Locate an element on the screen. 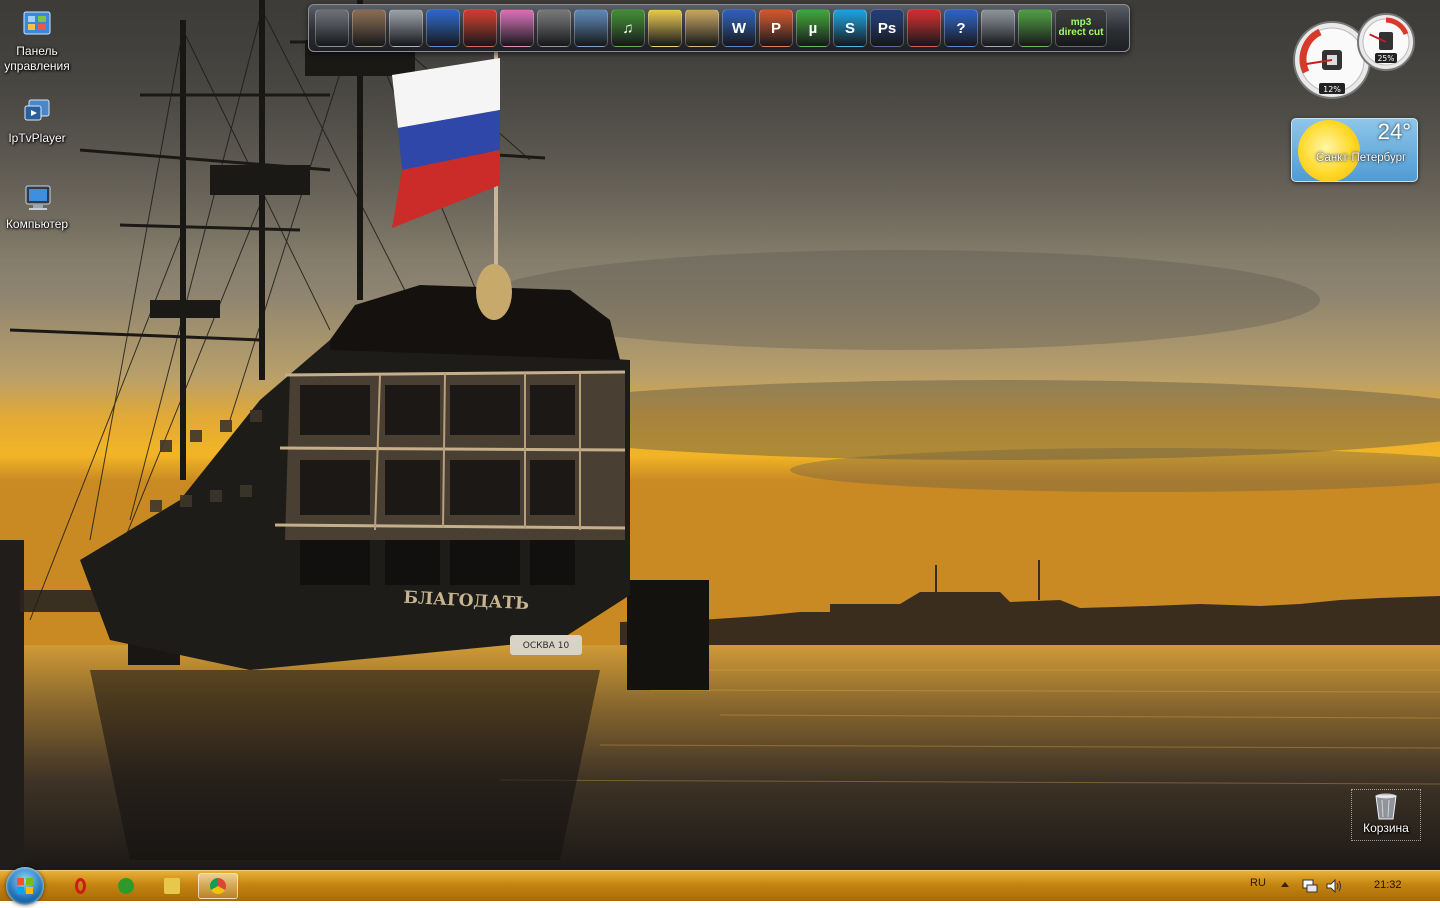 The image size is (1440, 908). boat-name-text: ОСКВА 10 is located at coordinates (546, 646).